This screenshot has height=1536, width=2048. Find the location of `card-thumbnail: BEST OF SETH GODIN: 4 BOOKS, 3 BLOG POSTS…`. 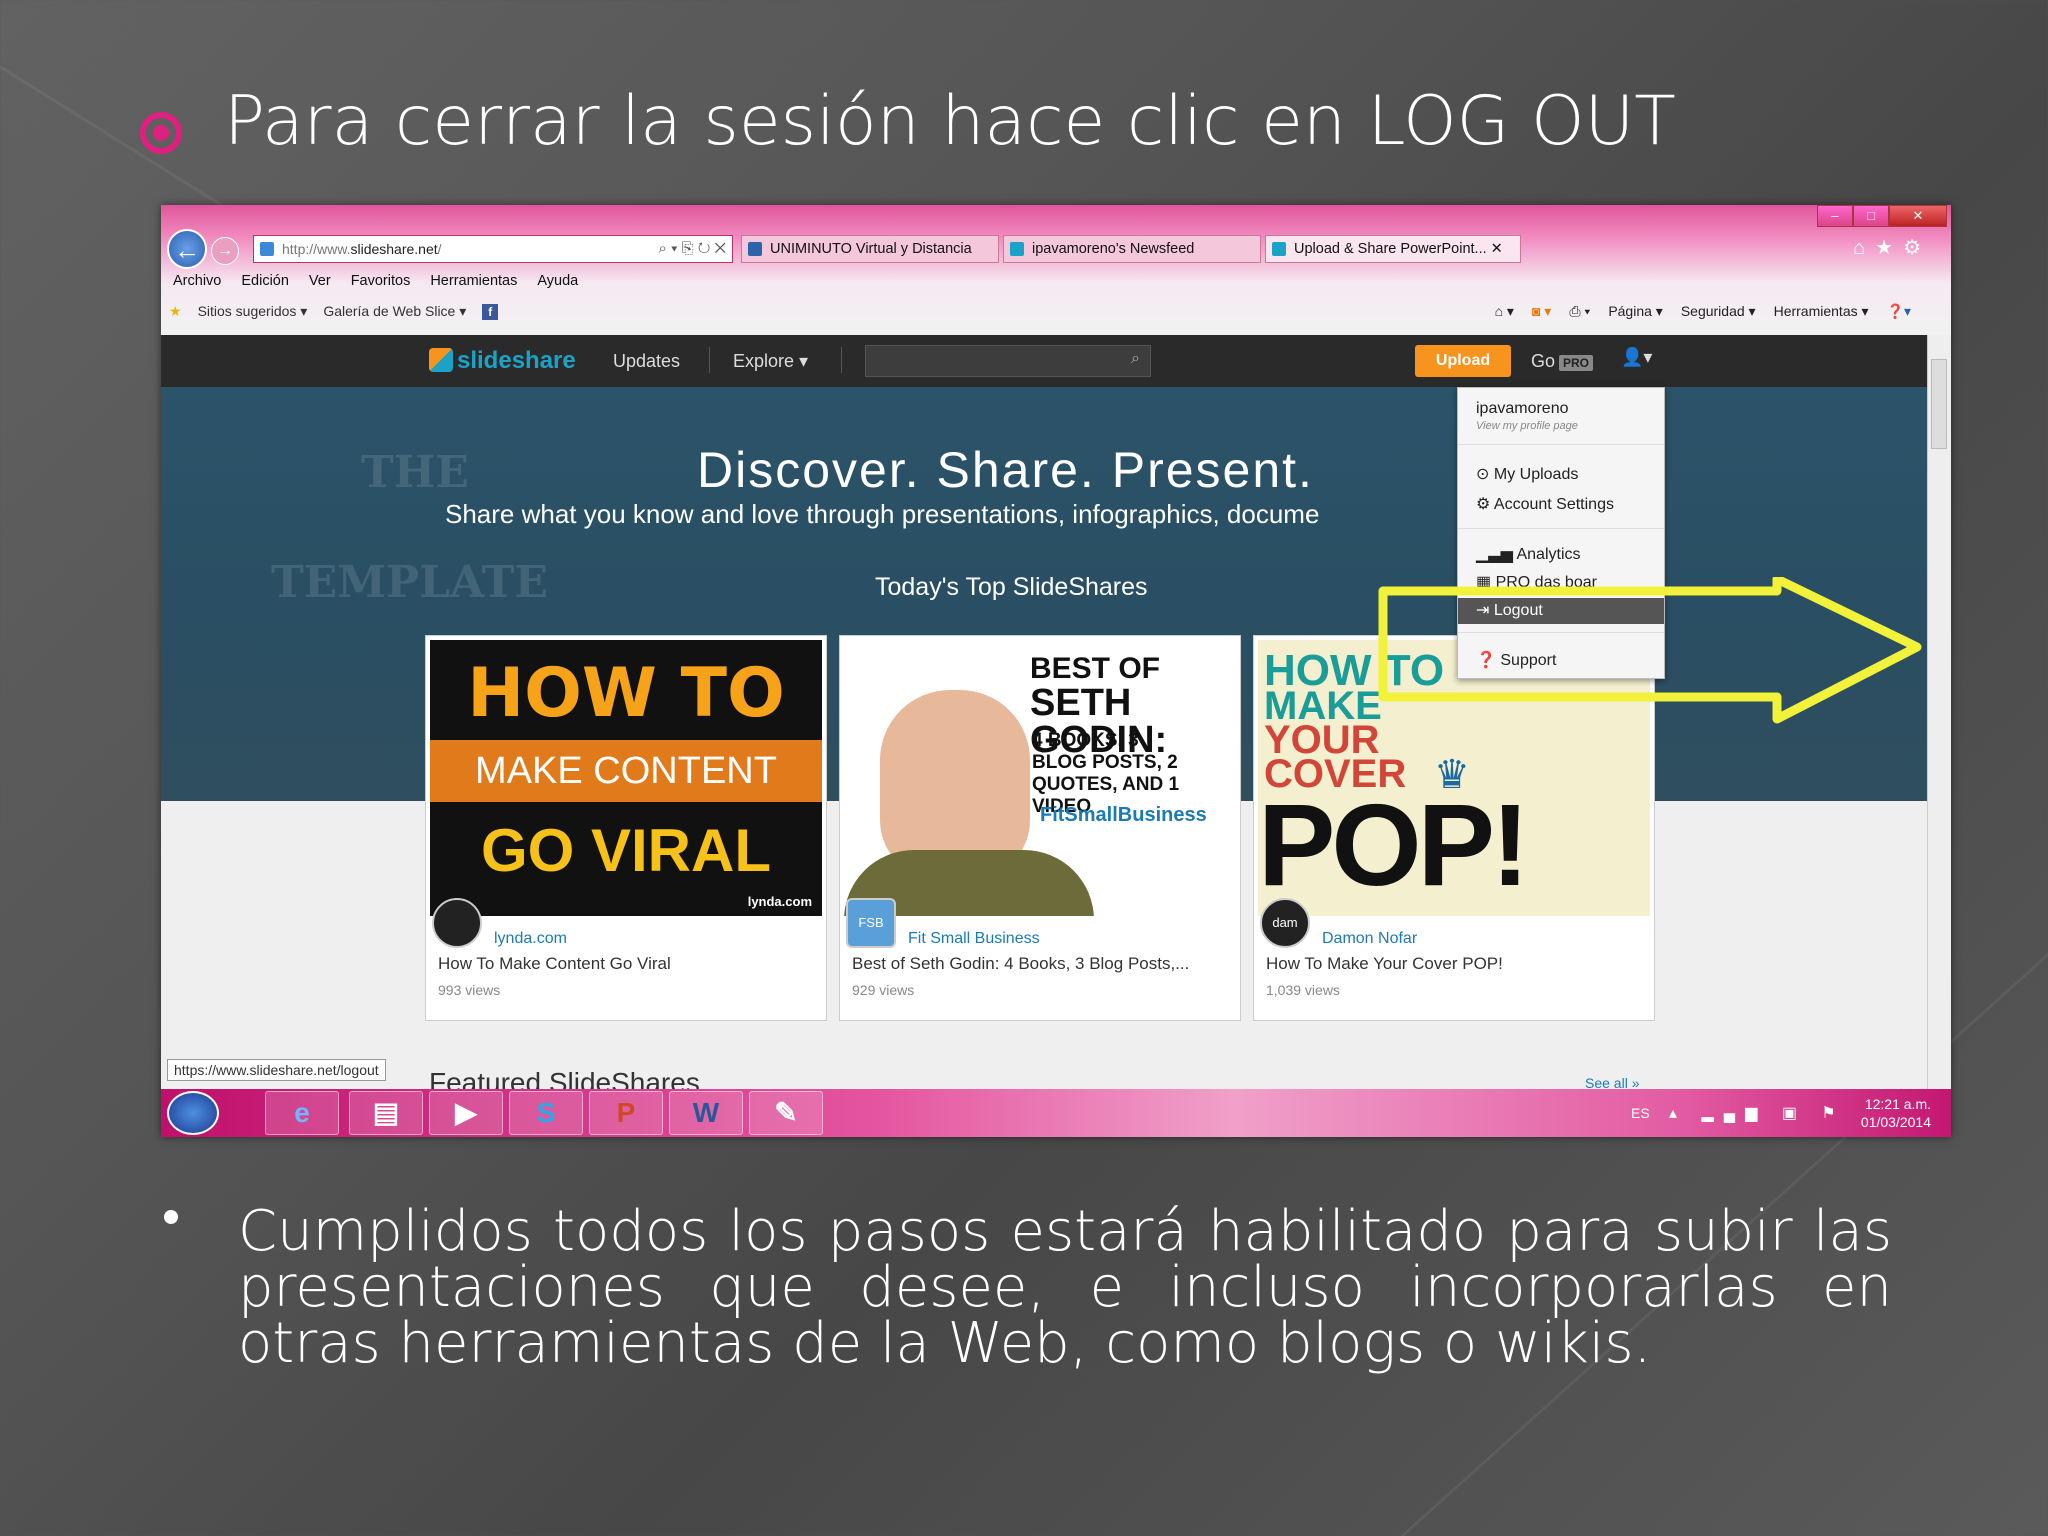

card-thumbnail: BEST OF SETH GODIN: 4 BOOKS, 3 BLOG POSTS… is located at coordinates (1040, 778).